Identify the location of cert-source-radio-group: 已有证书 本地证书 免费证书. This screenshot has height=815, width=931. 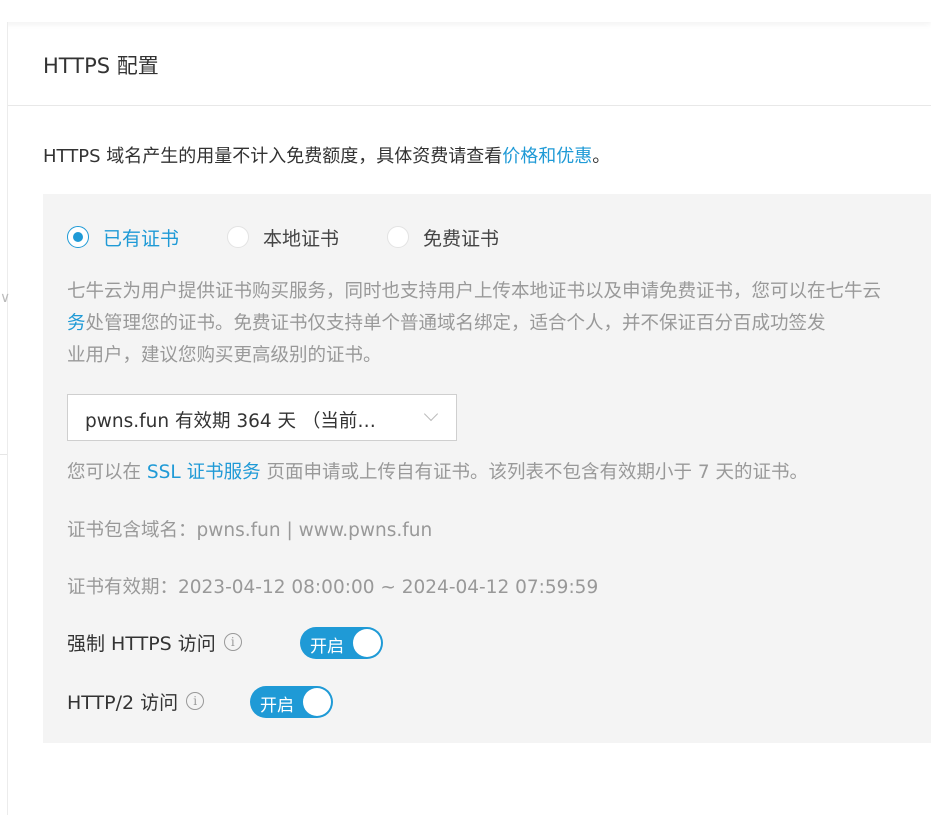
(307, 237).